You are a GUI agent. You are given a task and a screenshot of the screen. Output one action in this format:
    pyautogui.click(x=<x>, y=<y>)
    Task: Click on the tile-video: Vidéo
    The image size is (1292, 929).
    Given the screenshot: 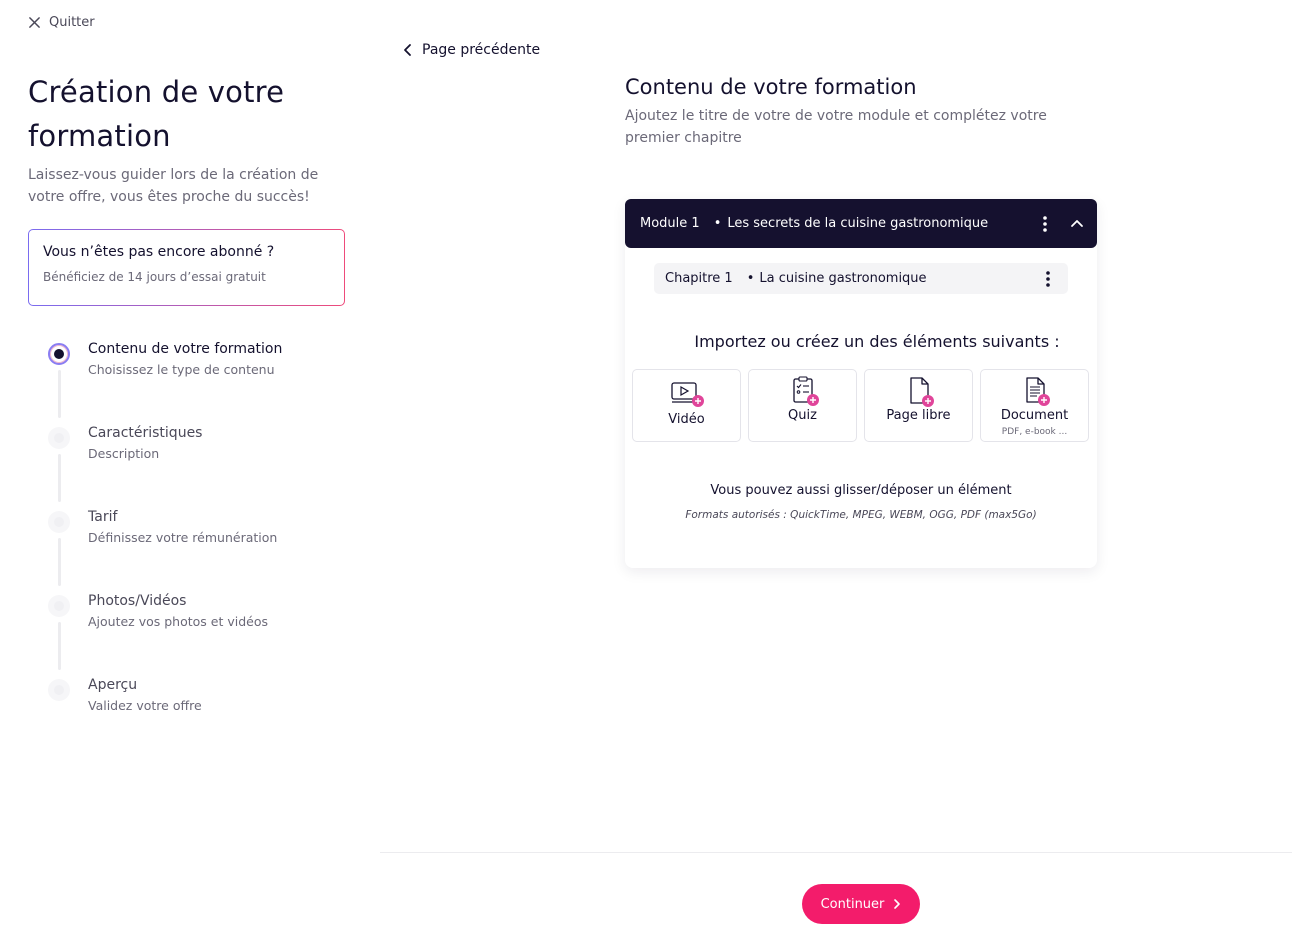 What is the action you would take?
    pyautogui.click(x=686, y=405)
    